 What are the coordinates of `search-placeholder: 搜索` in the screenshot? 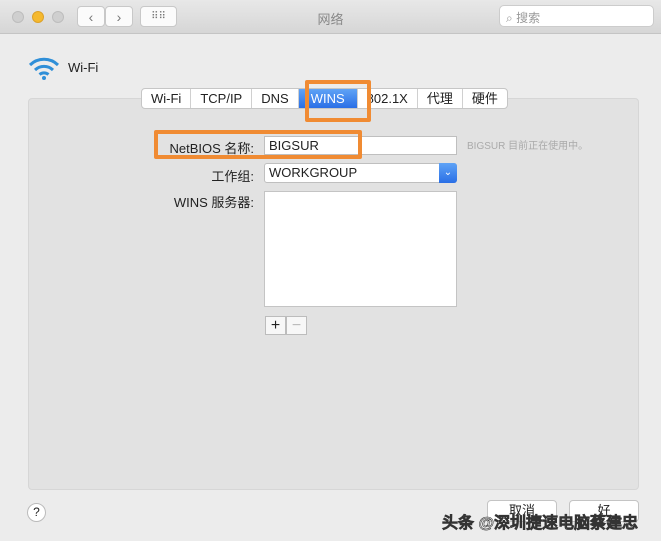 It's located at (528, 18).